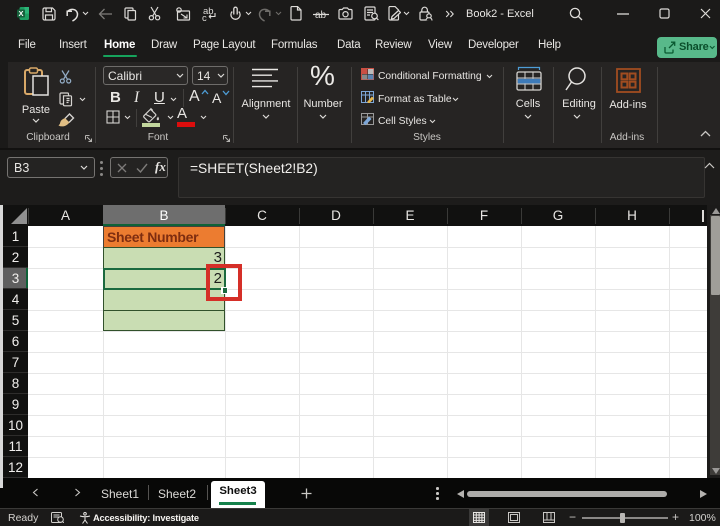 This screenshot has height=526, width=720. What do you see at coordinates (20, 13) in the screenshot?
I see `svg-text: X` at bounding box center [20, 13].